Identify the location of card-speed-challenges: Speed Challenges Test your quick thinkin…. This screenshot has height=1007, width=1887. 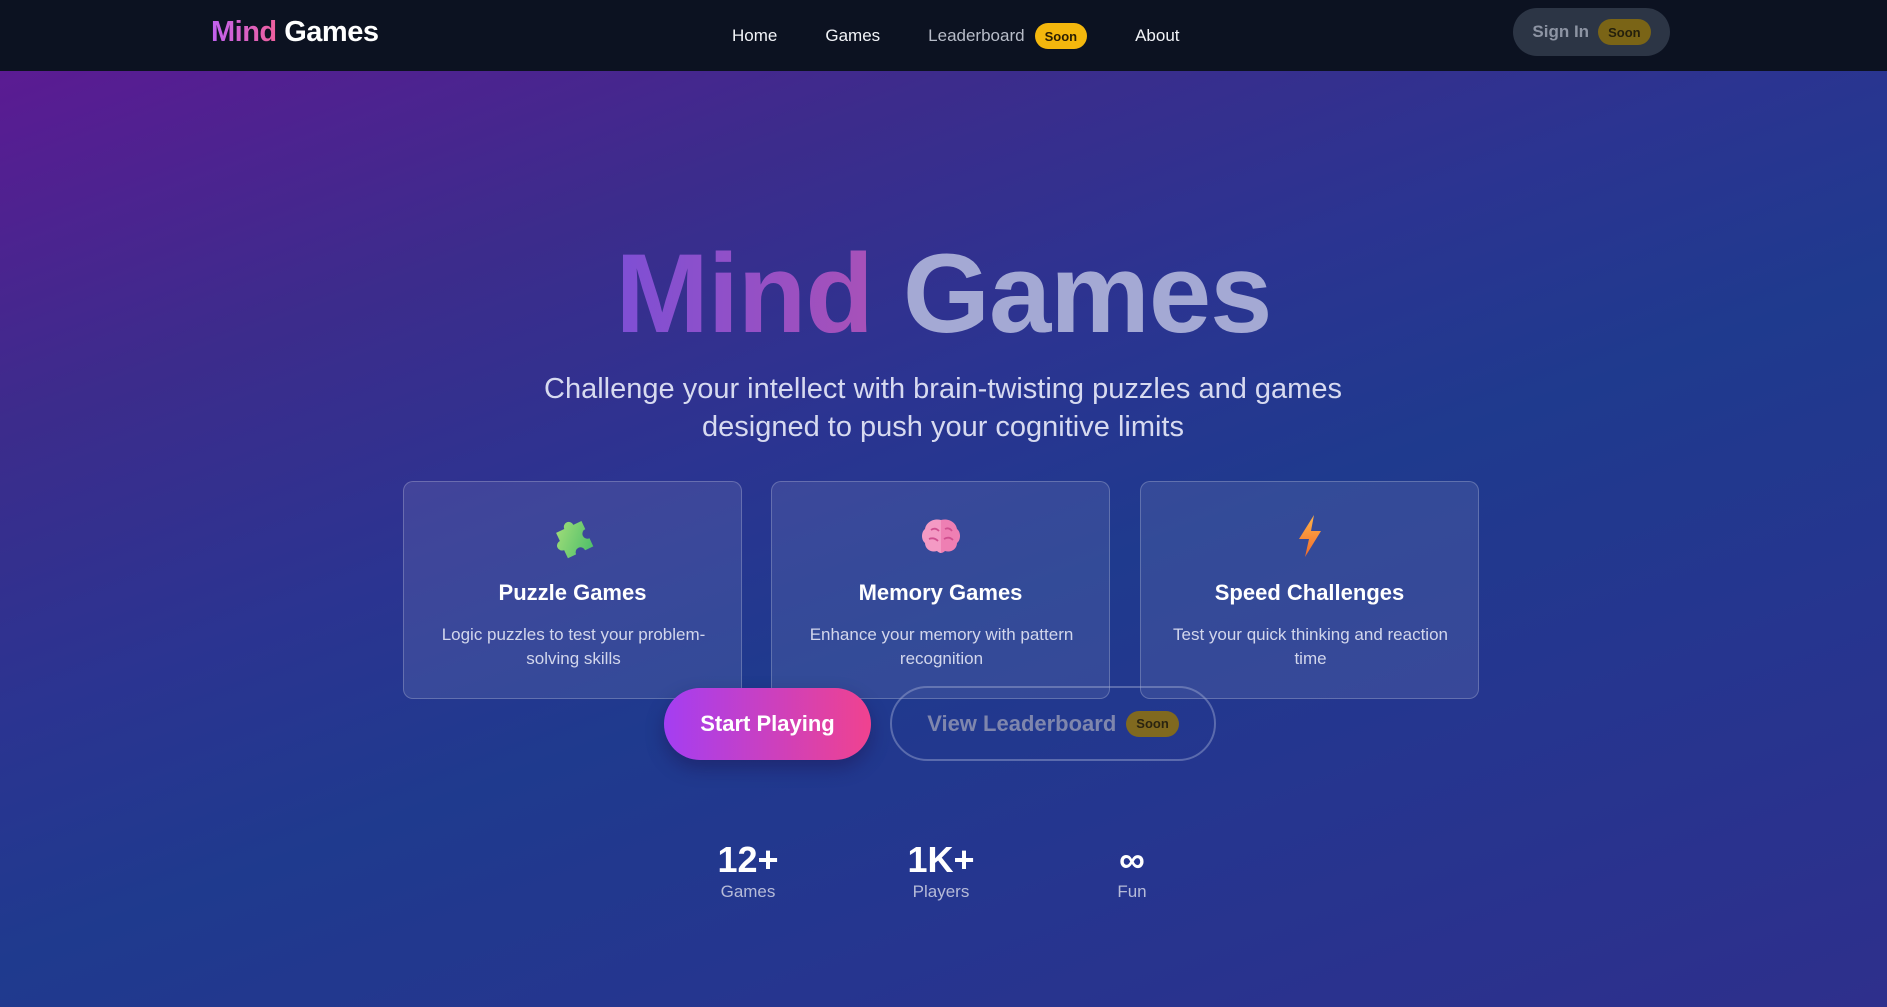
(1309, 590).